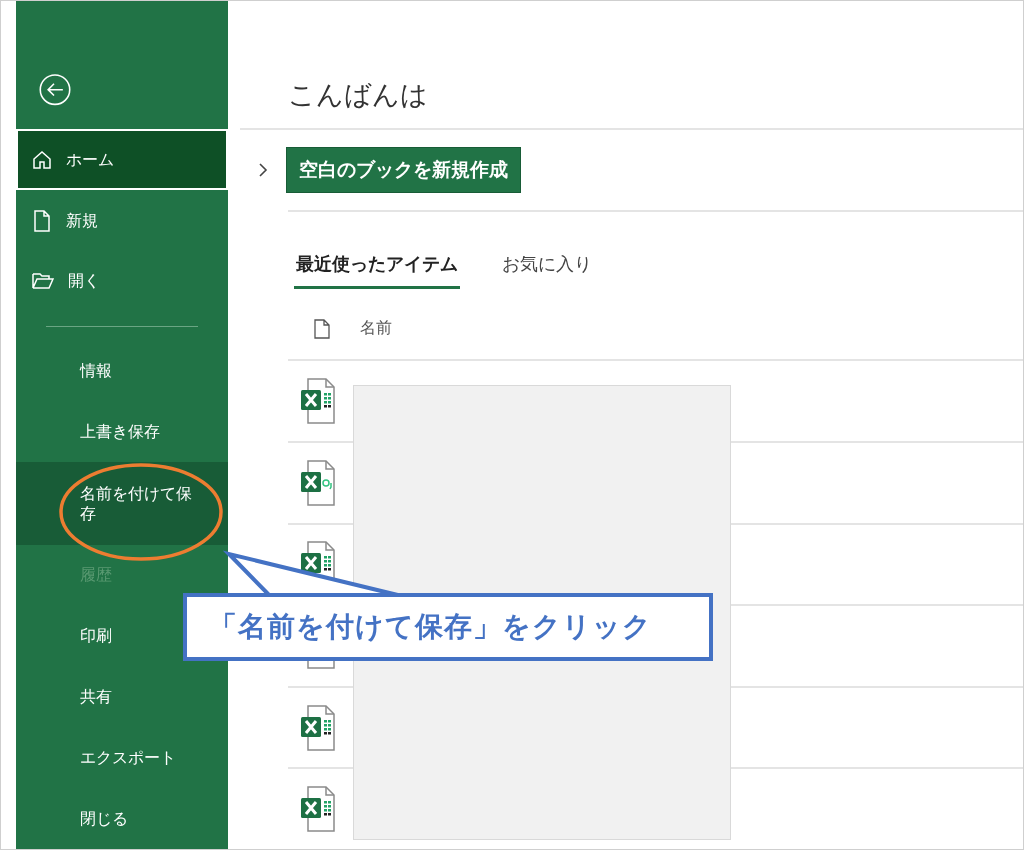  Describe the element at coordinates (42, 159) in the screenshot. I see `home-icon` at that location.